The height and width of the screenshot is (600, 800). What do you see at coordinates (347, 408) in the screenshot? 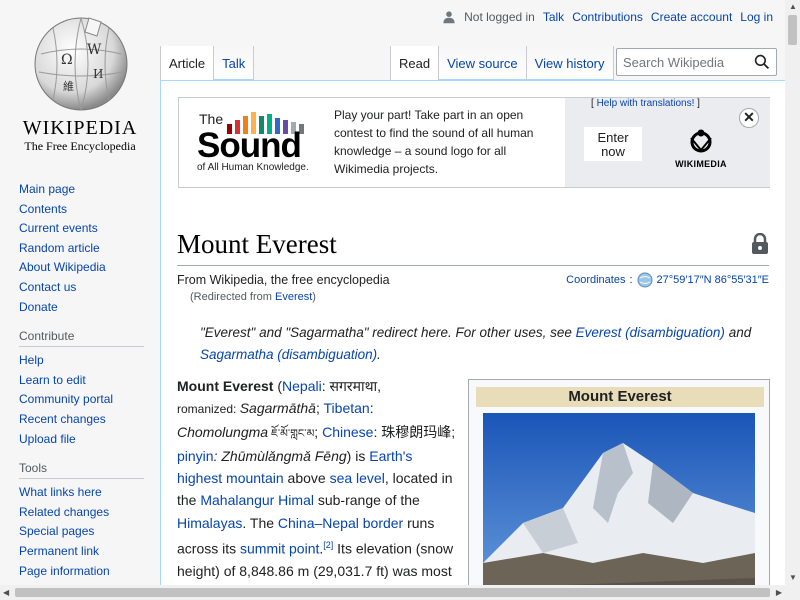
I see `tibetan-link: Tibetan` at bounding box center [347, 408].